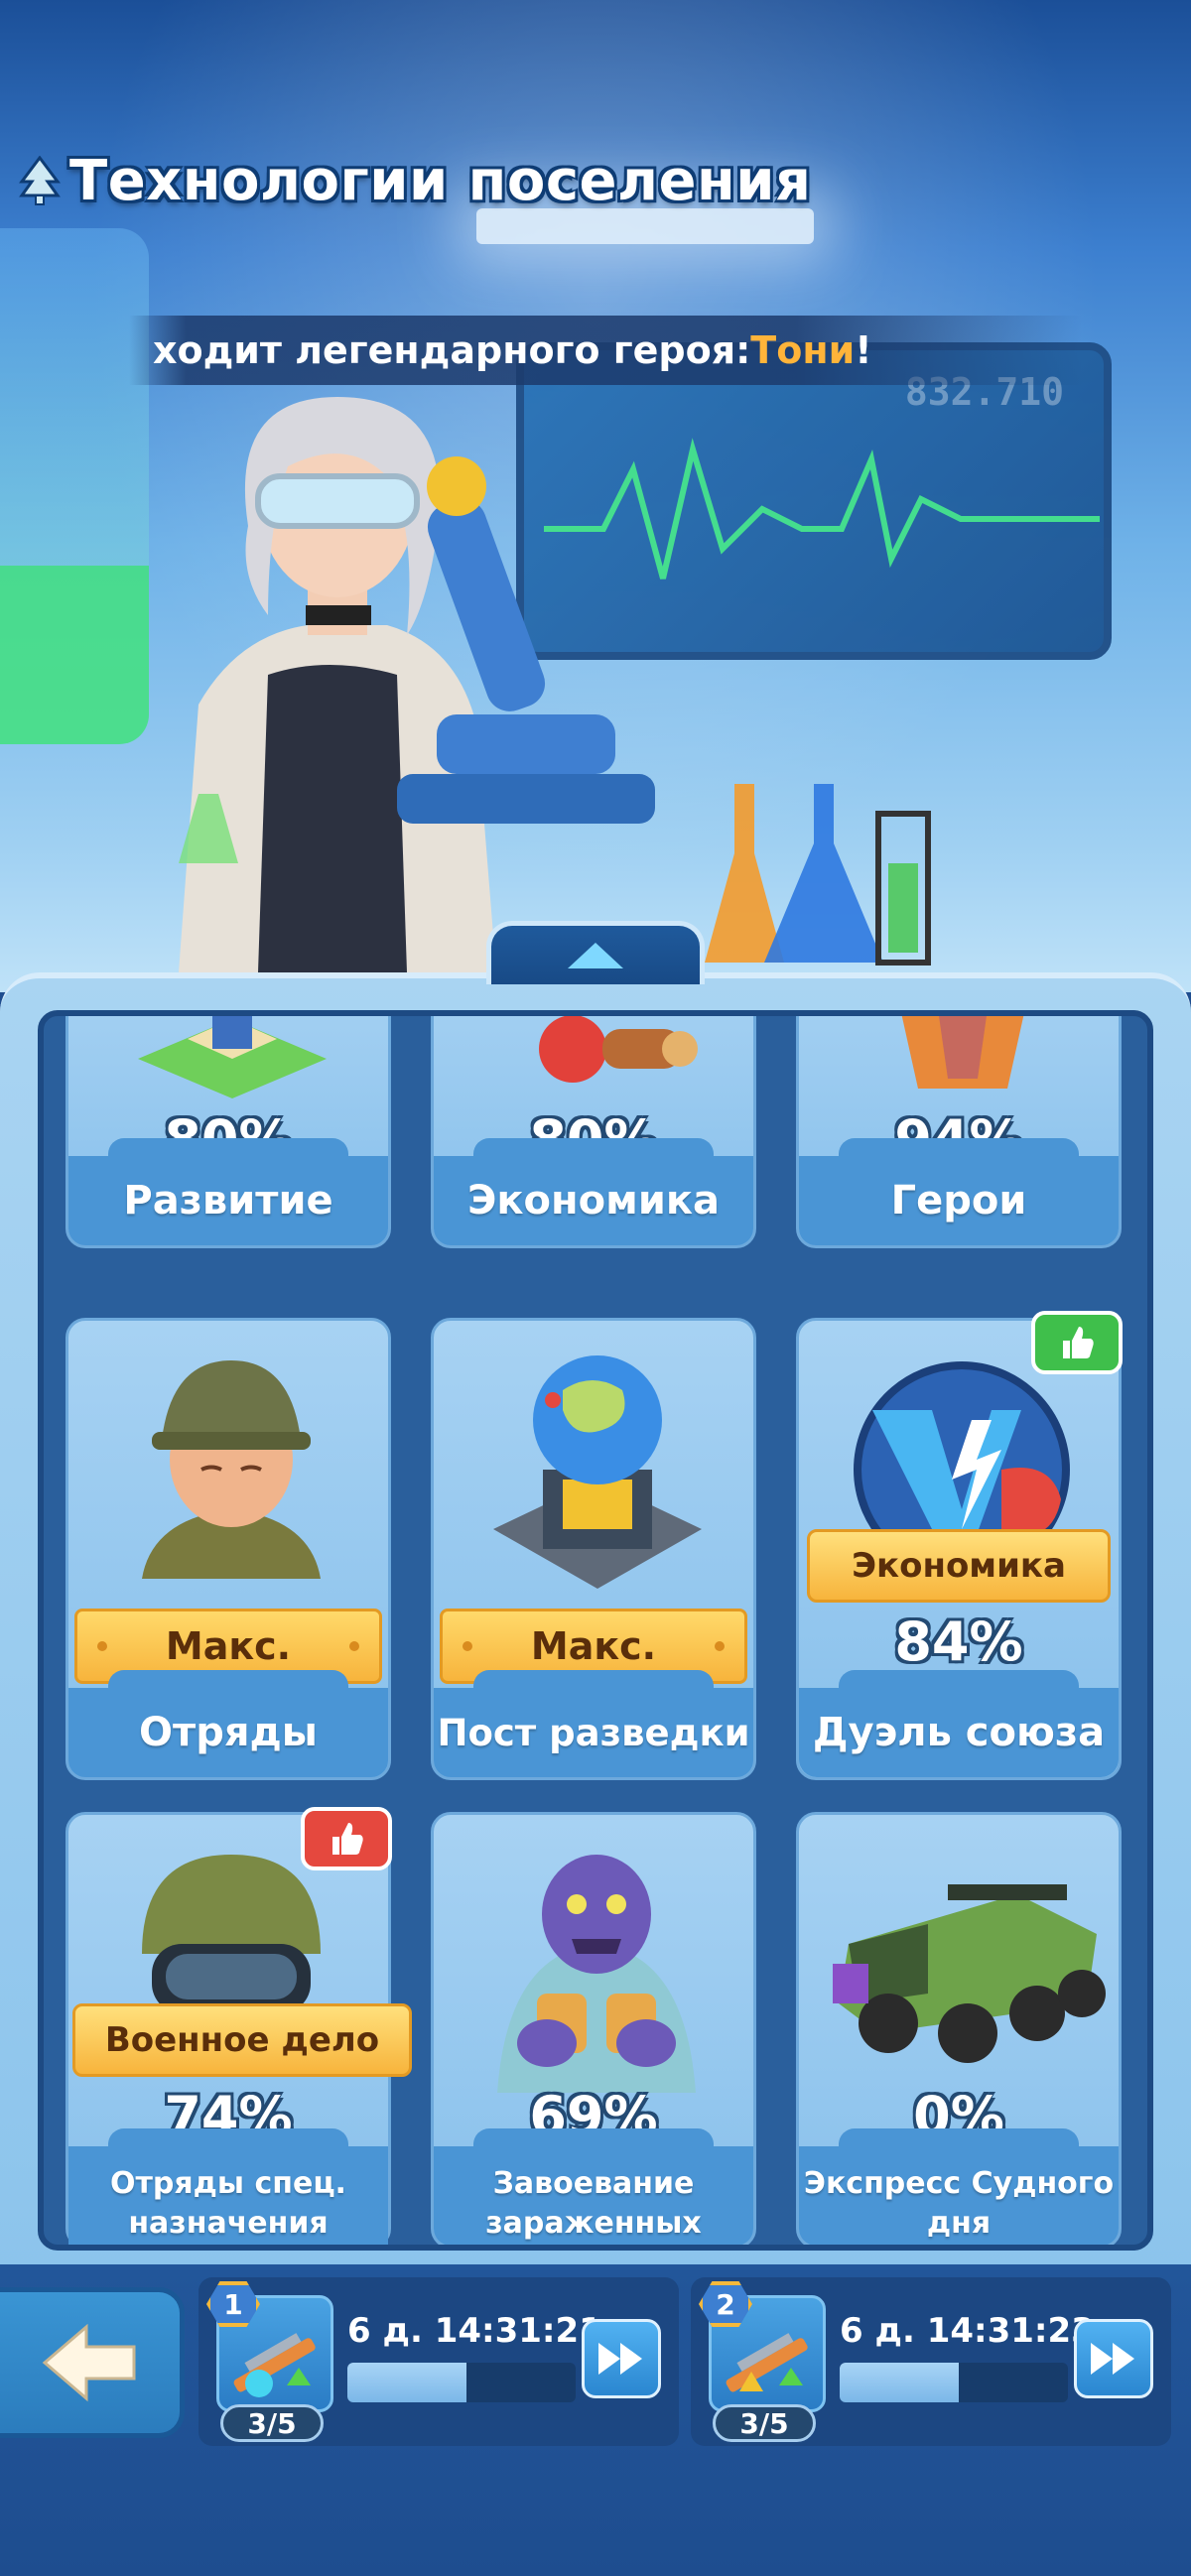 Image resolution: width=1191 pixels, height=2576 pixels. I want to click on tech-name-band: Развитие, so click(228, 1192).